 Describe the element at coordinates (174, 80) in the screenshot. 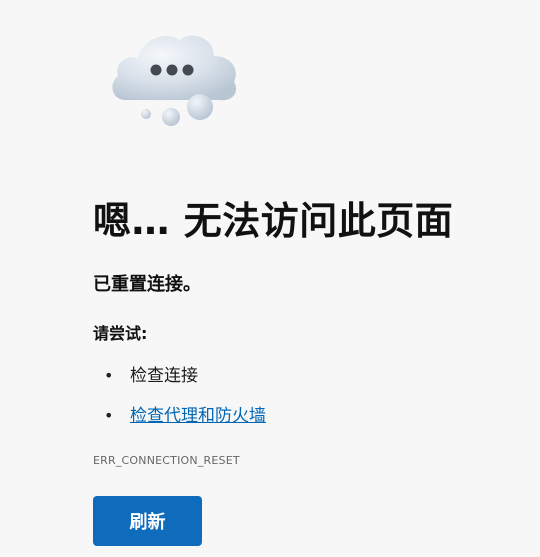

I see `cloud-thinking-icon` at that location.